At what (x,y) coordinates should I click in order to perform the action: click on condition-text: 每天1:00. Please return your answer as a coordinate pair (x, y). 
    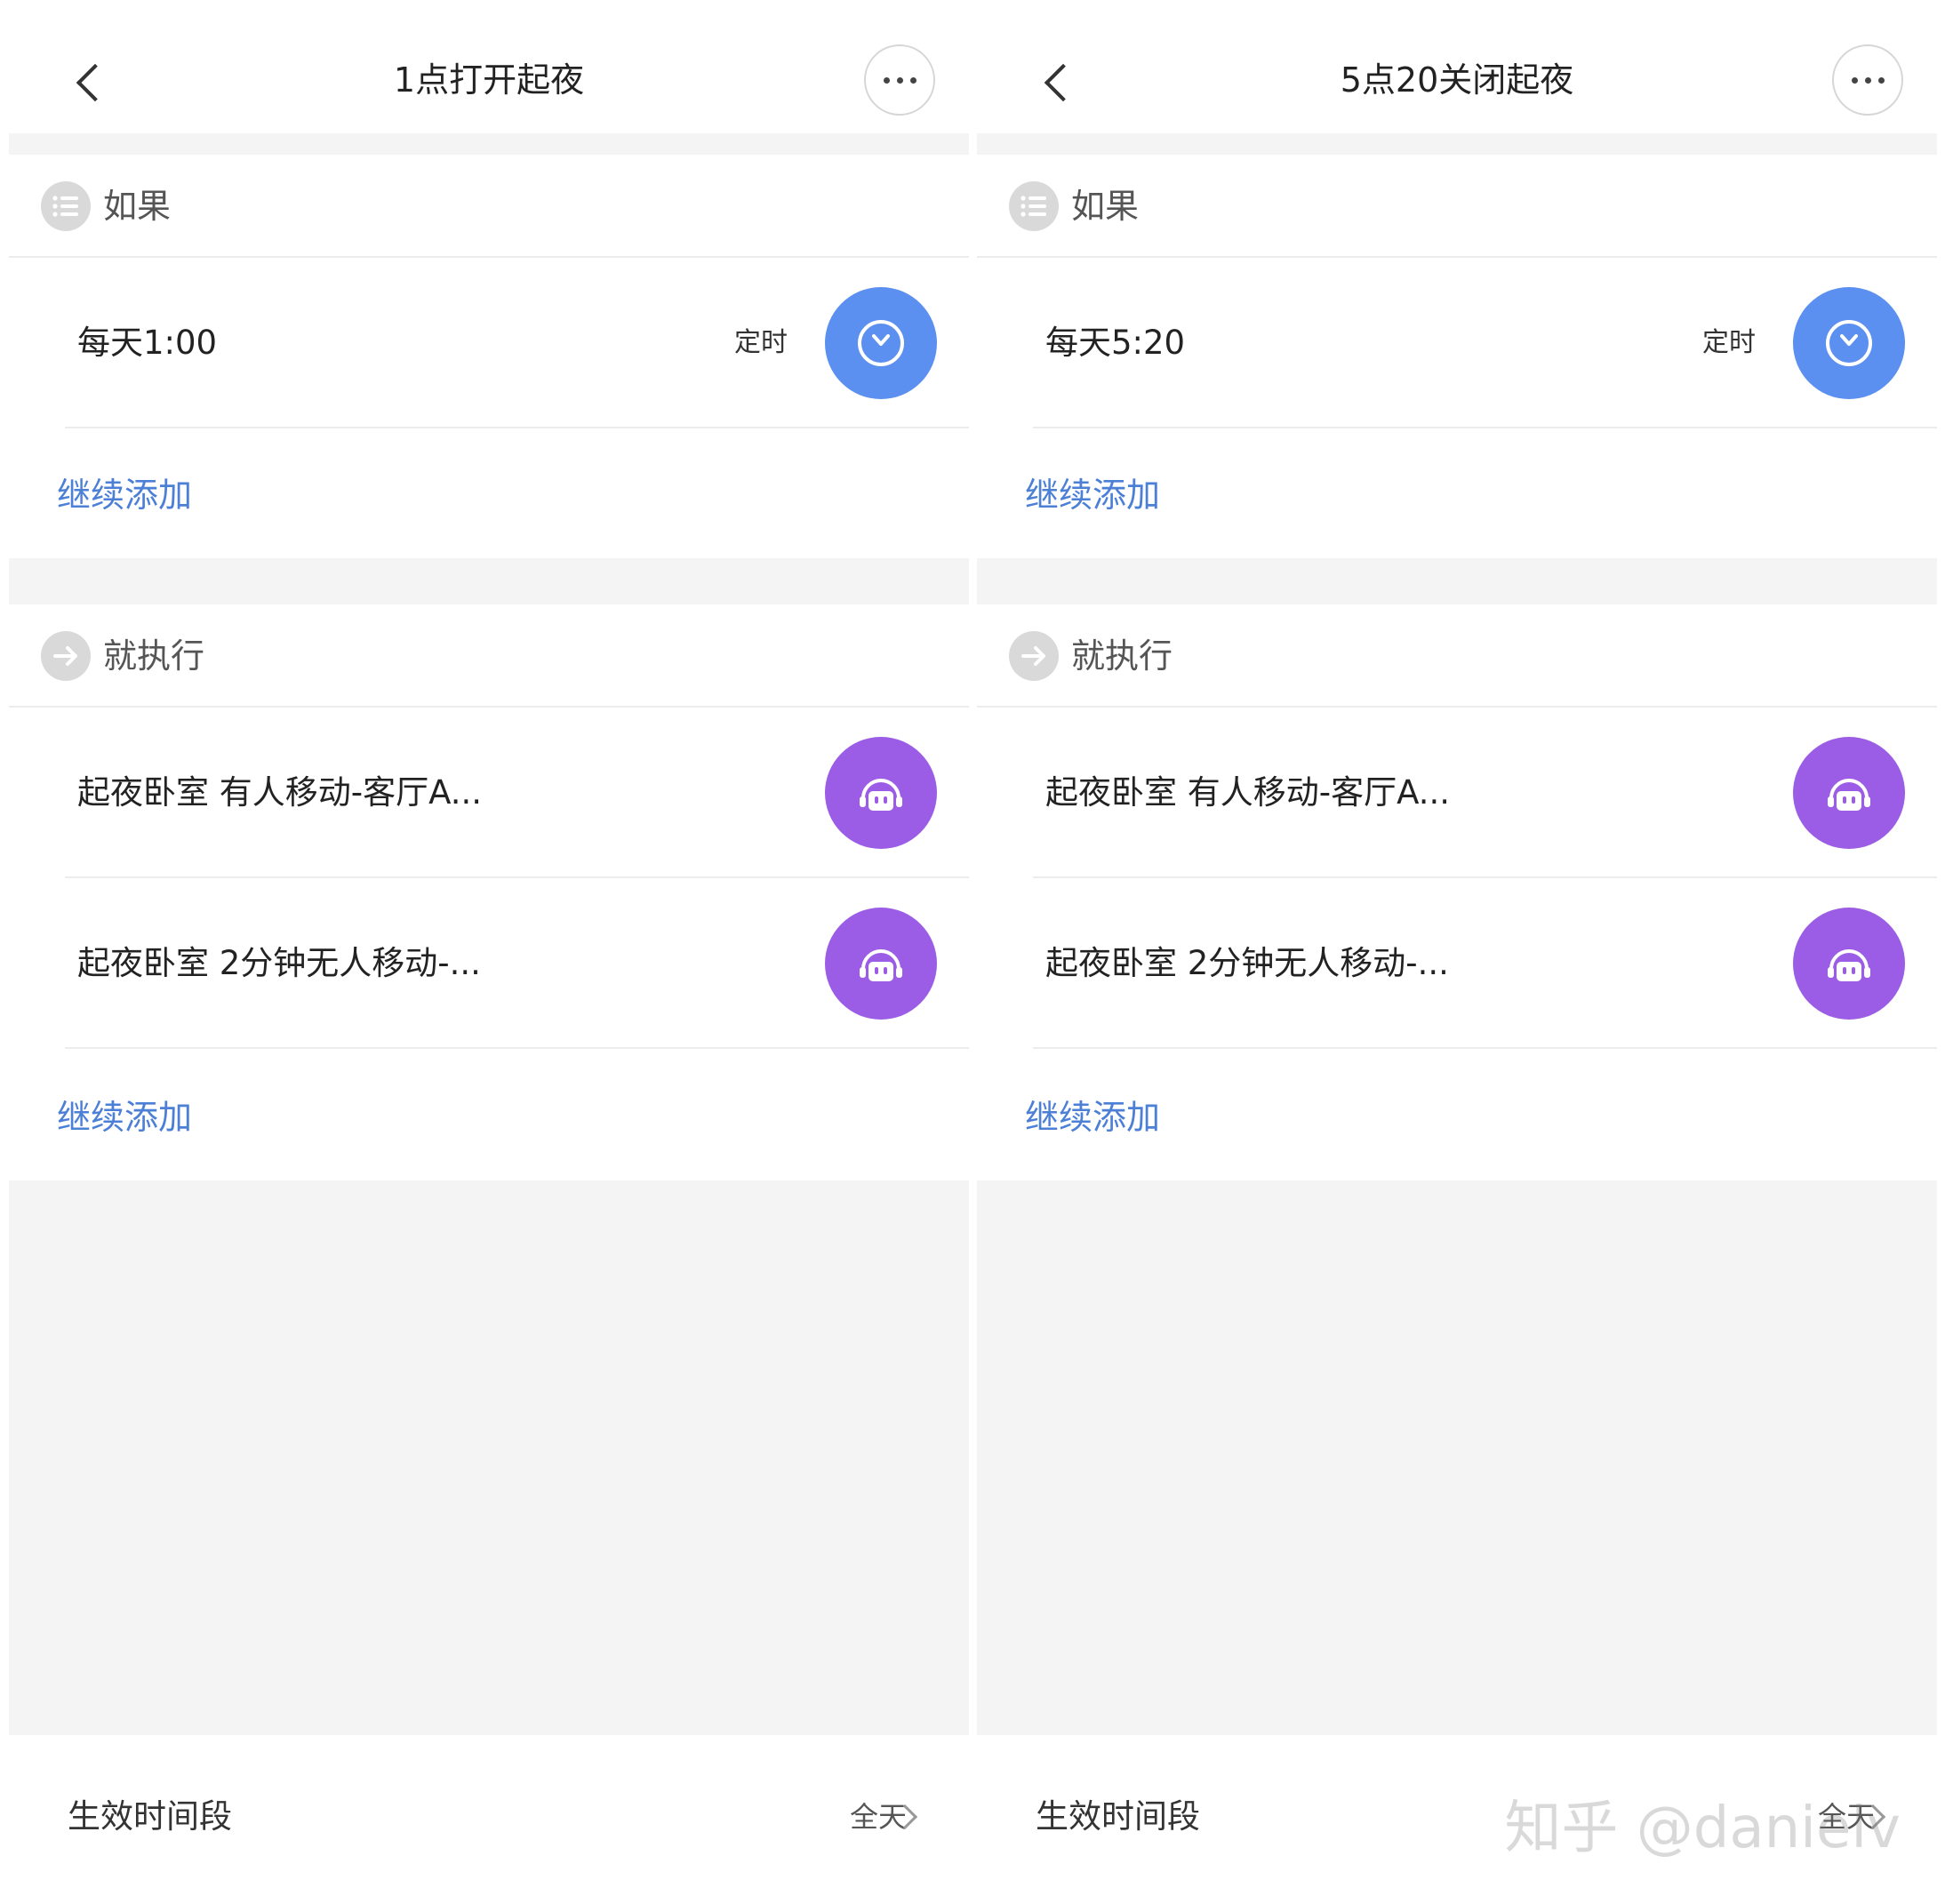
    Looking at the image, I should click on (147, 343).